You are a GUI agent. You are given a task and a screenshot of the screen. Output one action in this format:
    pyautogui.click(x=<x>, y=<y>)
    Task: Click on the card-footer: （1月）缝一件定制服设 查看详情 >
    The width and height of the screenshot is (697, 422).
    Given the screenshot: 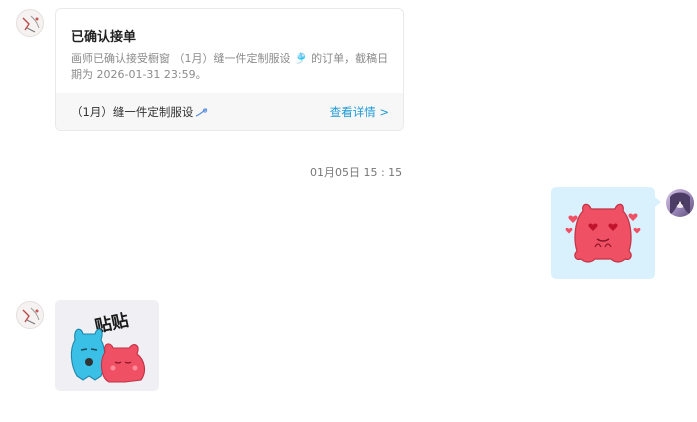 What is the action you would take?
    pyautogui.click(x=229, y=111)
    